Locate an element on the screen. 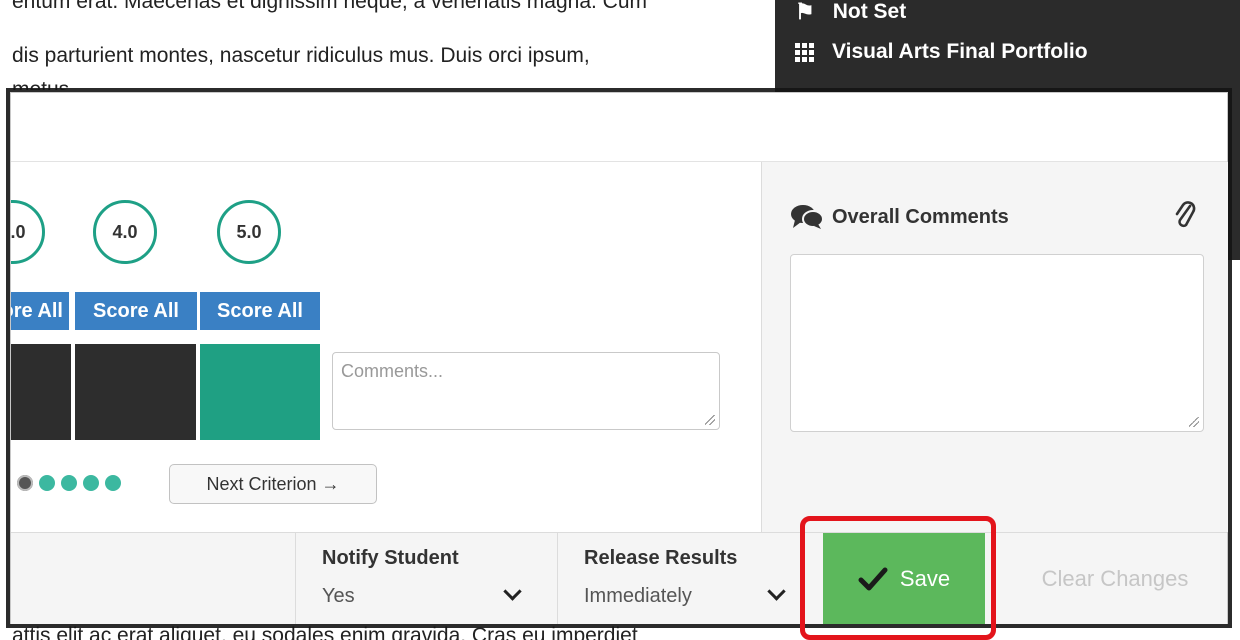  clear-changes-button: Clear Changes is located at coordinates (1115, 578).